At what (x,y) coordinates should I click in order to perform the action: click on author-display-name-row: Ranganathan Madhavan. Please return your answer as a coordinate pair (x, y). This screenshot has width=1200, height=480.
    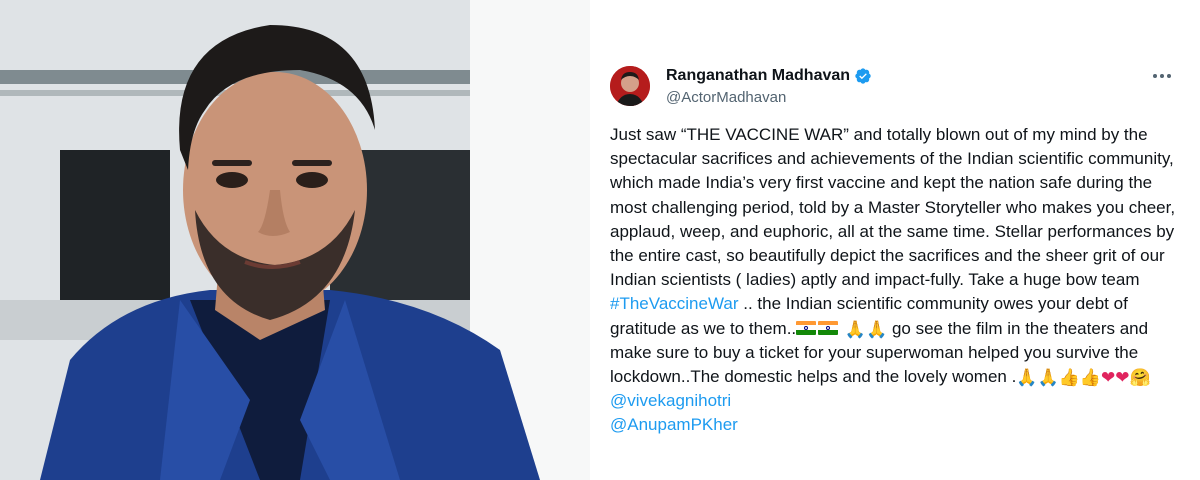
    Looking at the image, I should click on (769, 76).